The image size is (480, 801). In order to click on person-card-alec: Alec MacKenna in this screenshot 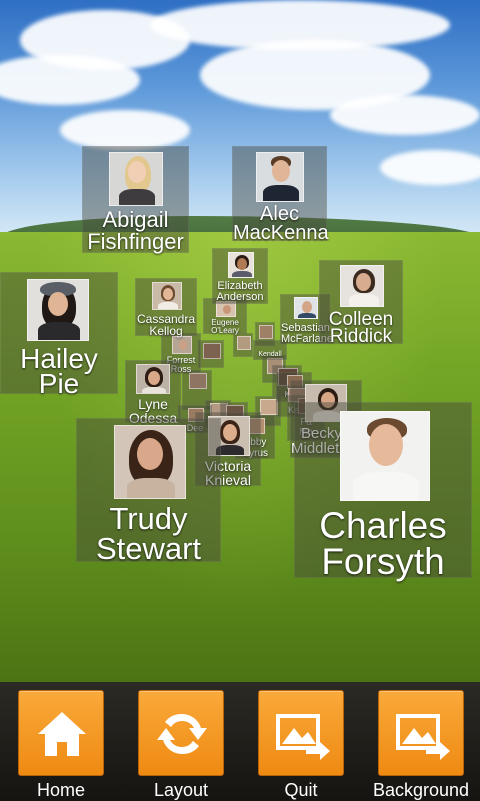, I will do `click(280, 195)`.